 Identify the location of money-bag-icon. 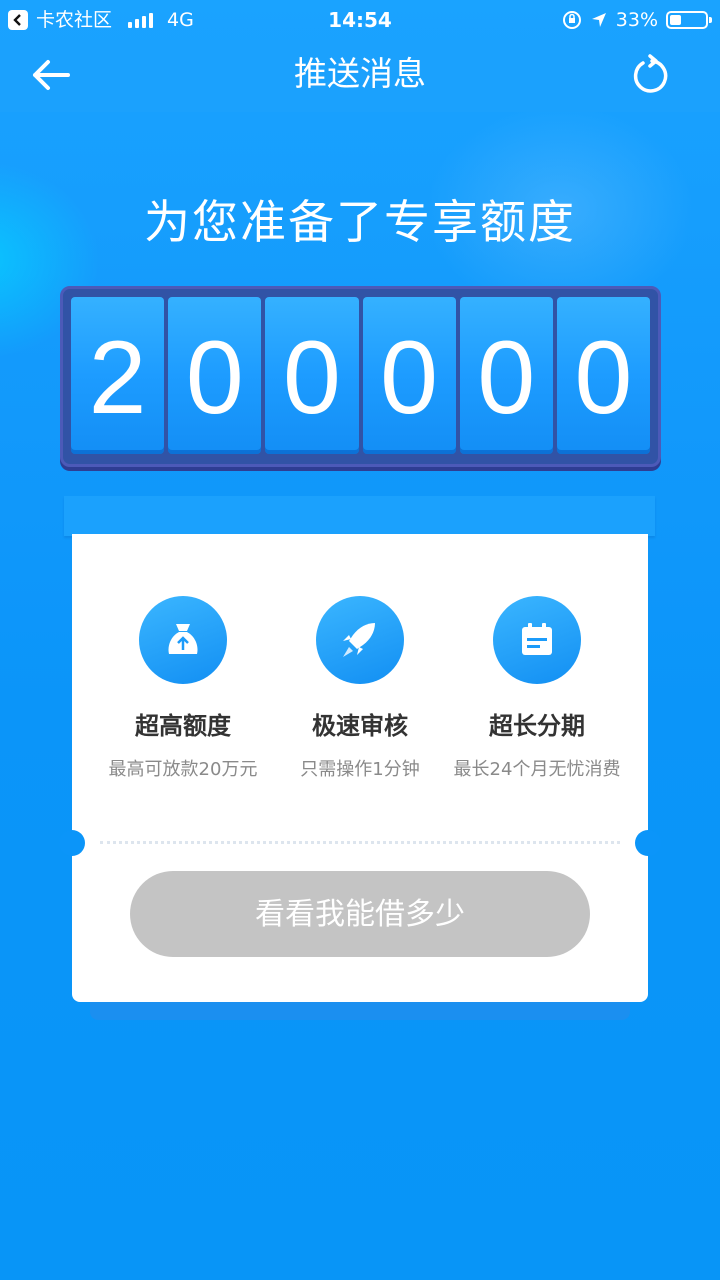
(183, 640).